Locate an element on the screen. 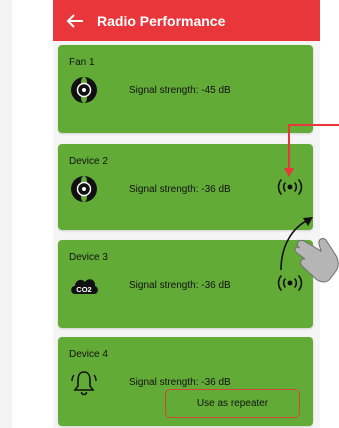 The width and height of the screenshot is (339, 428). back-button is located at coordinates (75, 20).